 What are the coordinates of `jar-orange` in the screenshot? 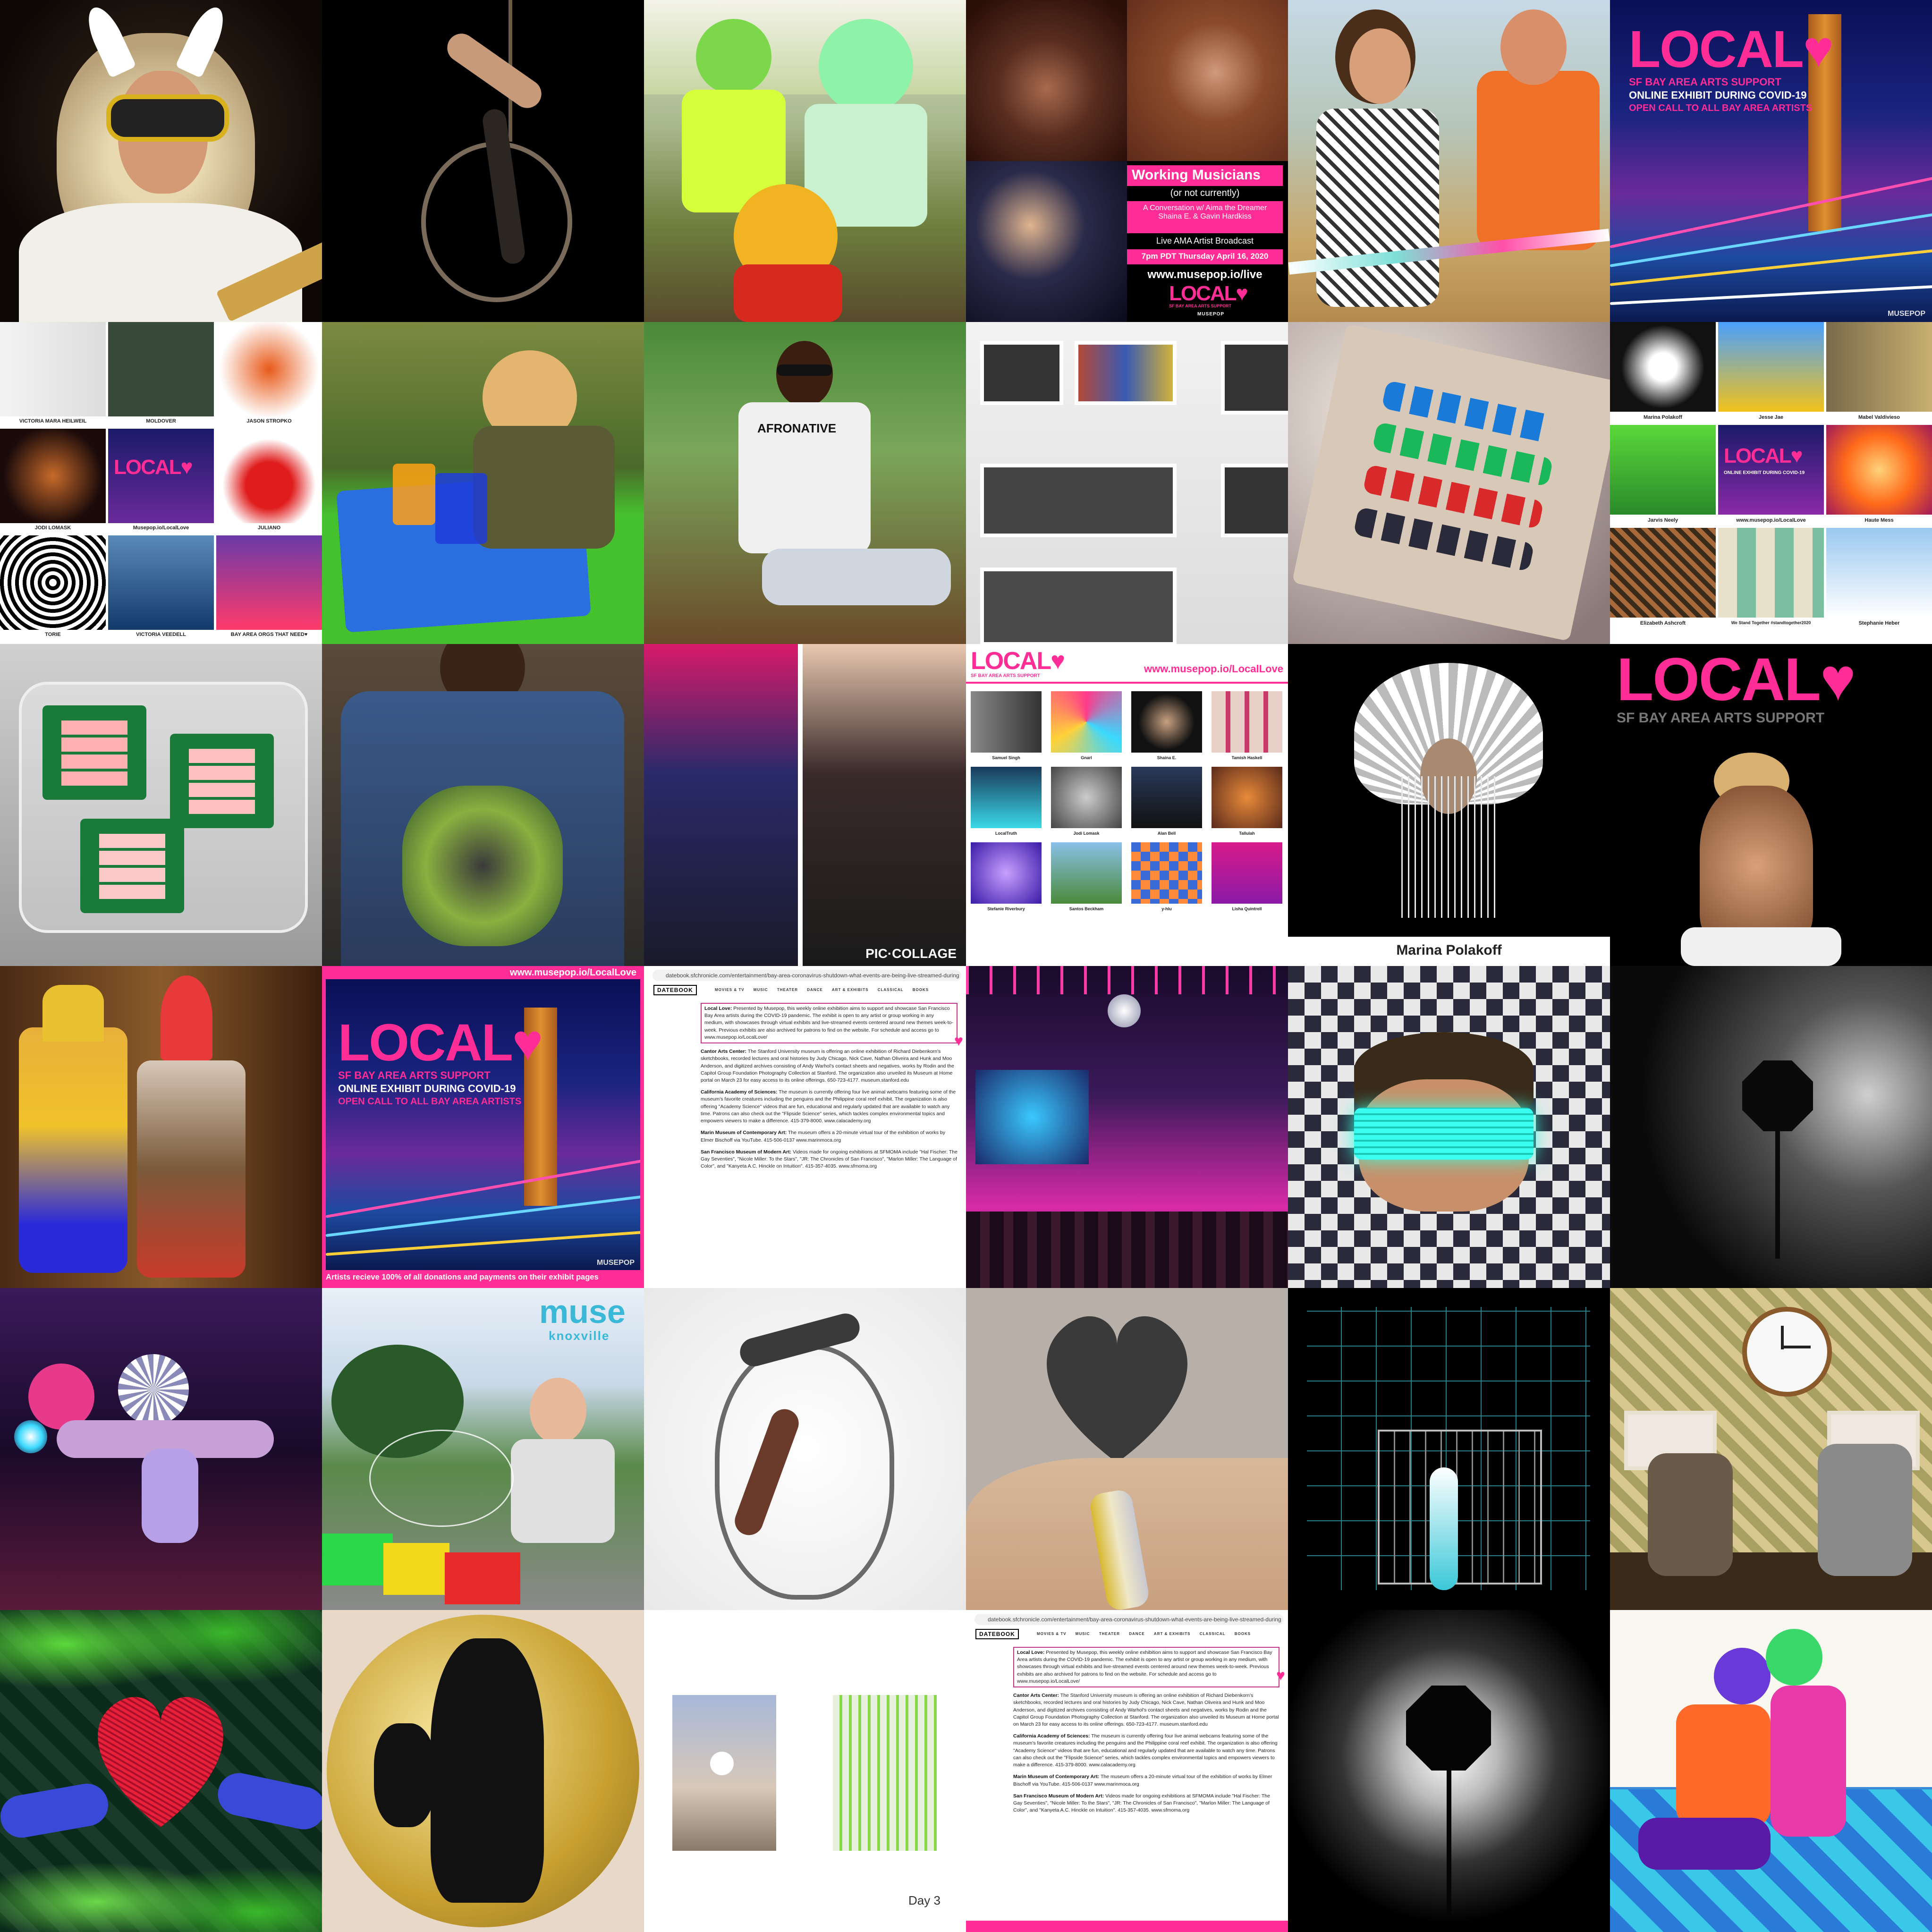 It's located at (414, 495).